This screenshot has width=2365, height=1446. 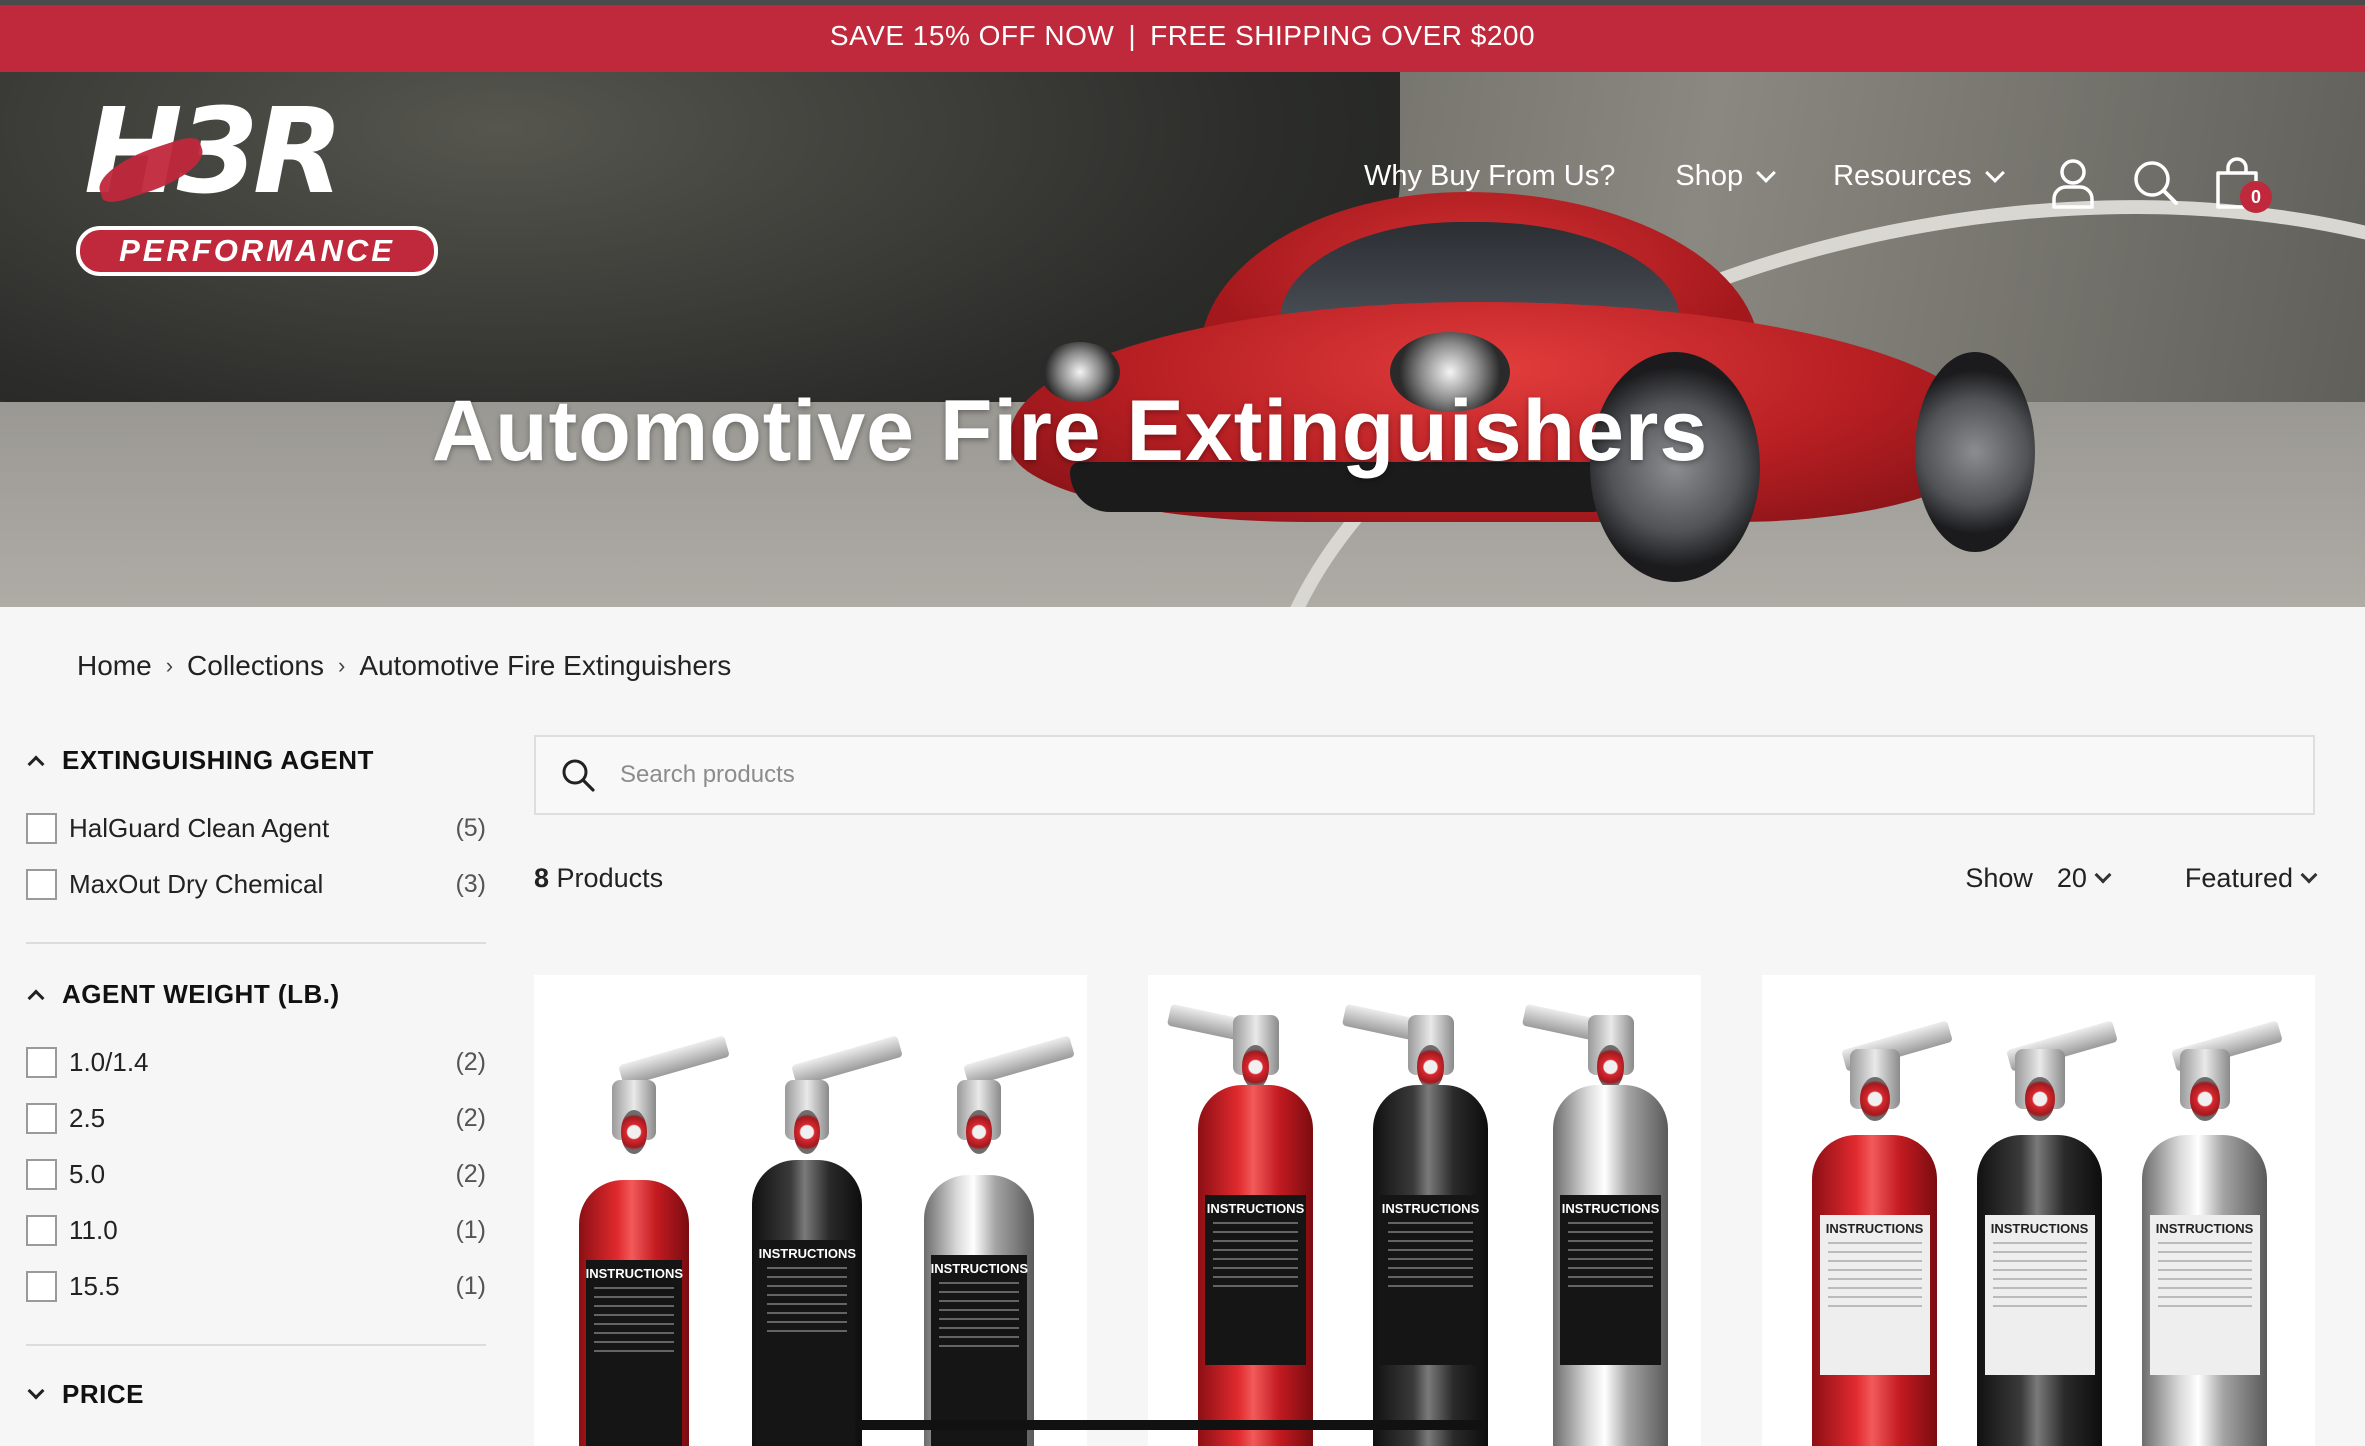 What do you see at coordinates (201, 993) in the screenshot?
I see `filter-title: AGENT WEIGHT (LB.)` at bounding box center [201, 993].